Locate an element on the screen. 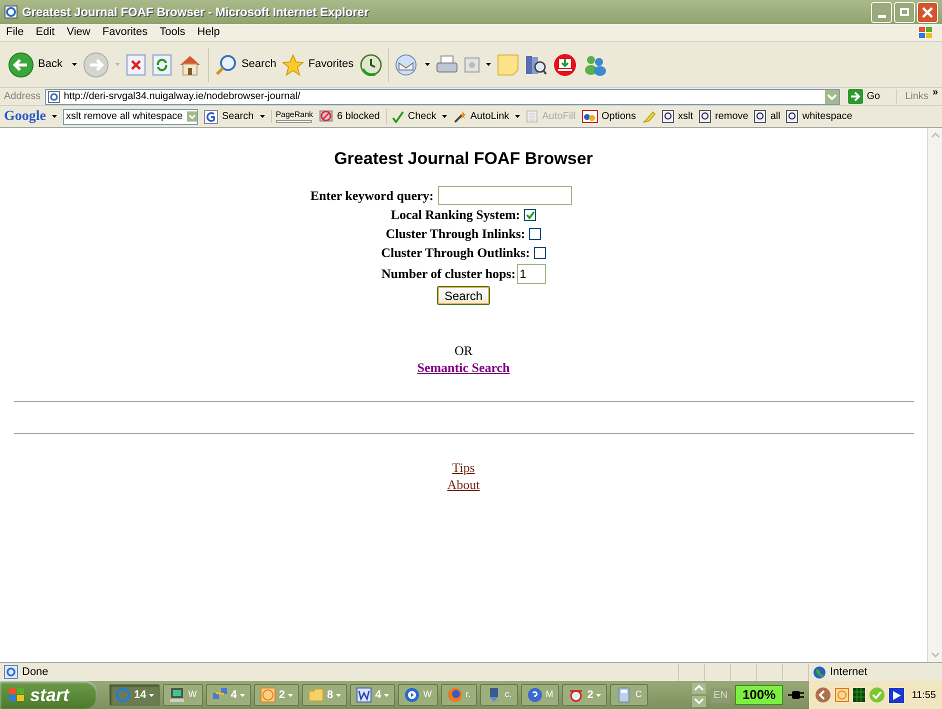 The image size is (942, 709). address-field: http://deri-srvgal34.nuigalway.ie/nodebrowser-journal/ is located at coordinates (442, 96).